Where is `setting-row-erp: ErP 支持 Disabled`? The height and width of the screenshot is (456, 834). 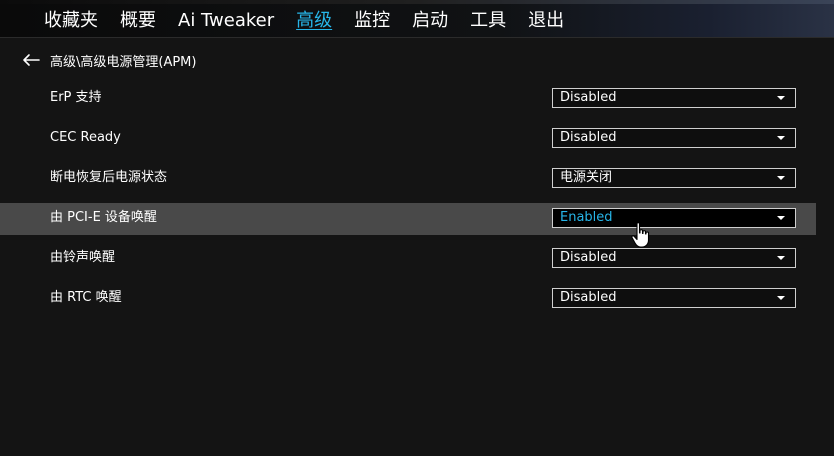 setting-row-erp: ErP 支持 Disabled is located at coordinates (408, 102).